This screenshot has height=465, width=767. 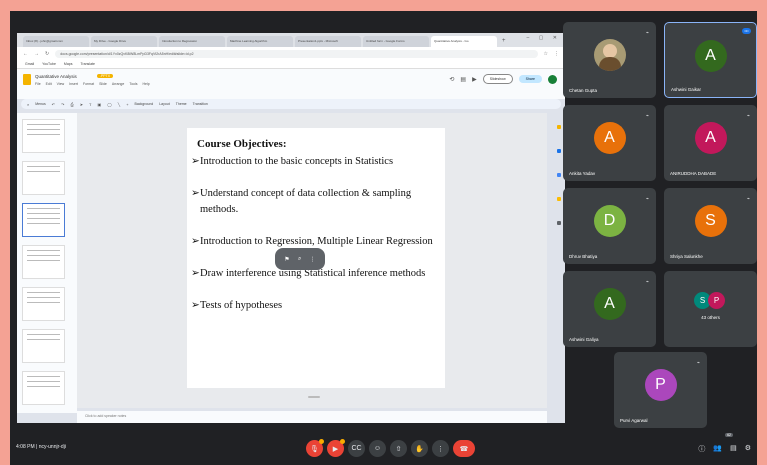 I want to click on notes-resize-handle, so click(x=314, y=397).